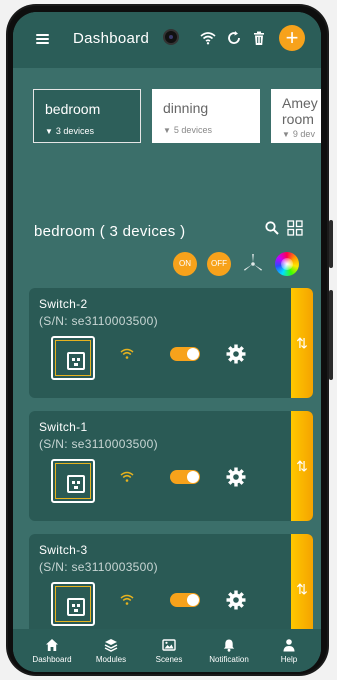 The height and width of the screenshot is (680, 337). I want to click on image-icon, so click(169, 645).